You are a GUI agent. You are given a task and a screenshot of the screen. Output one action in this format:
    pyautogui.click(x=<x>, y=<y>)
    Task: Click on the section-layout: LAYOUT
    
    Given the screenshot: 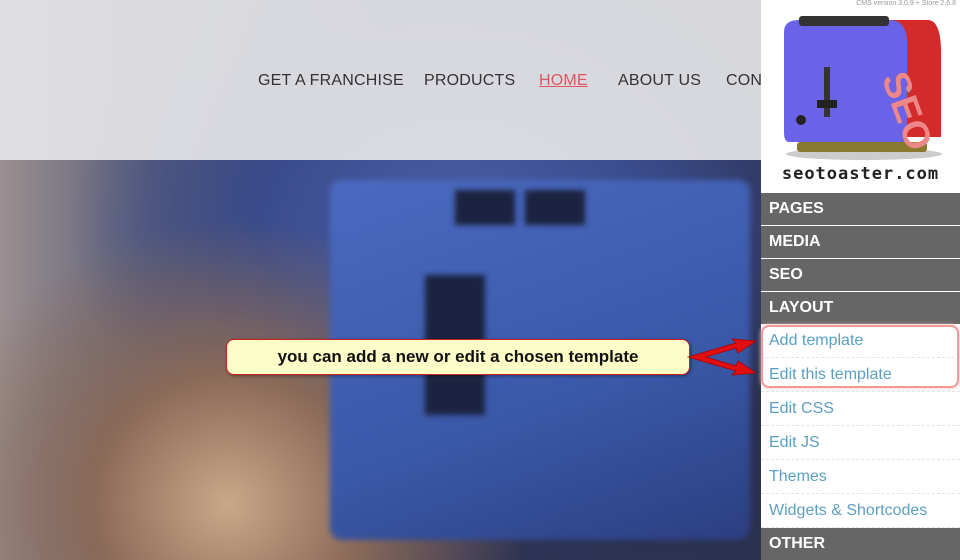 What is the action you would take?
    pyautogui.click(x=860, y=308)
    